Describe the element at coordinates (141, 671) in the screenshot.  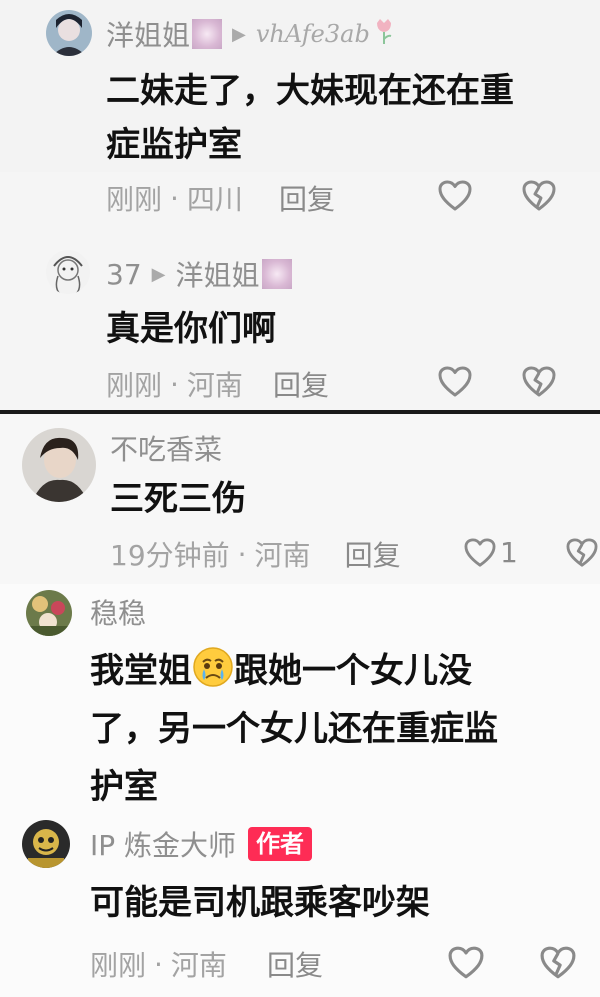
I see `comment-text-segment: 我堂姐` at that location.